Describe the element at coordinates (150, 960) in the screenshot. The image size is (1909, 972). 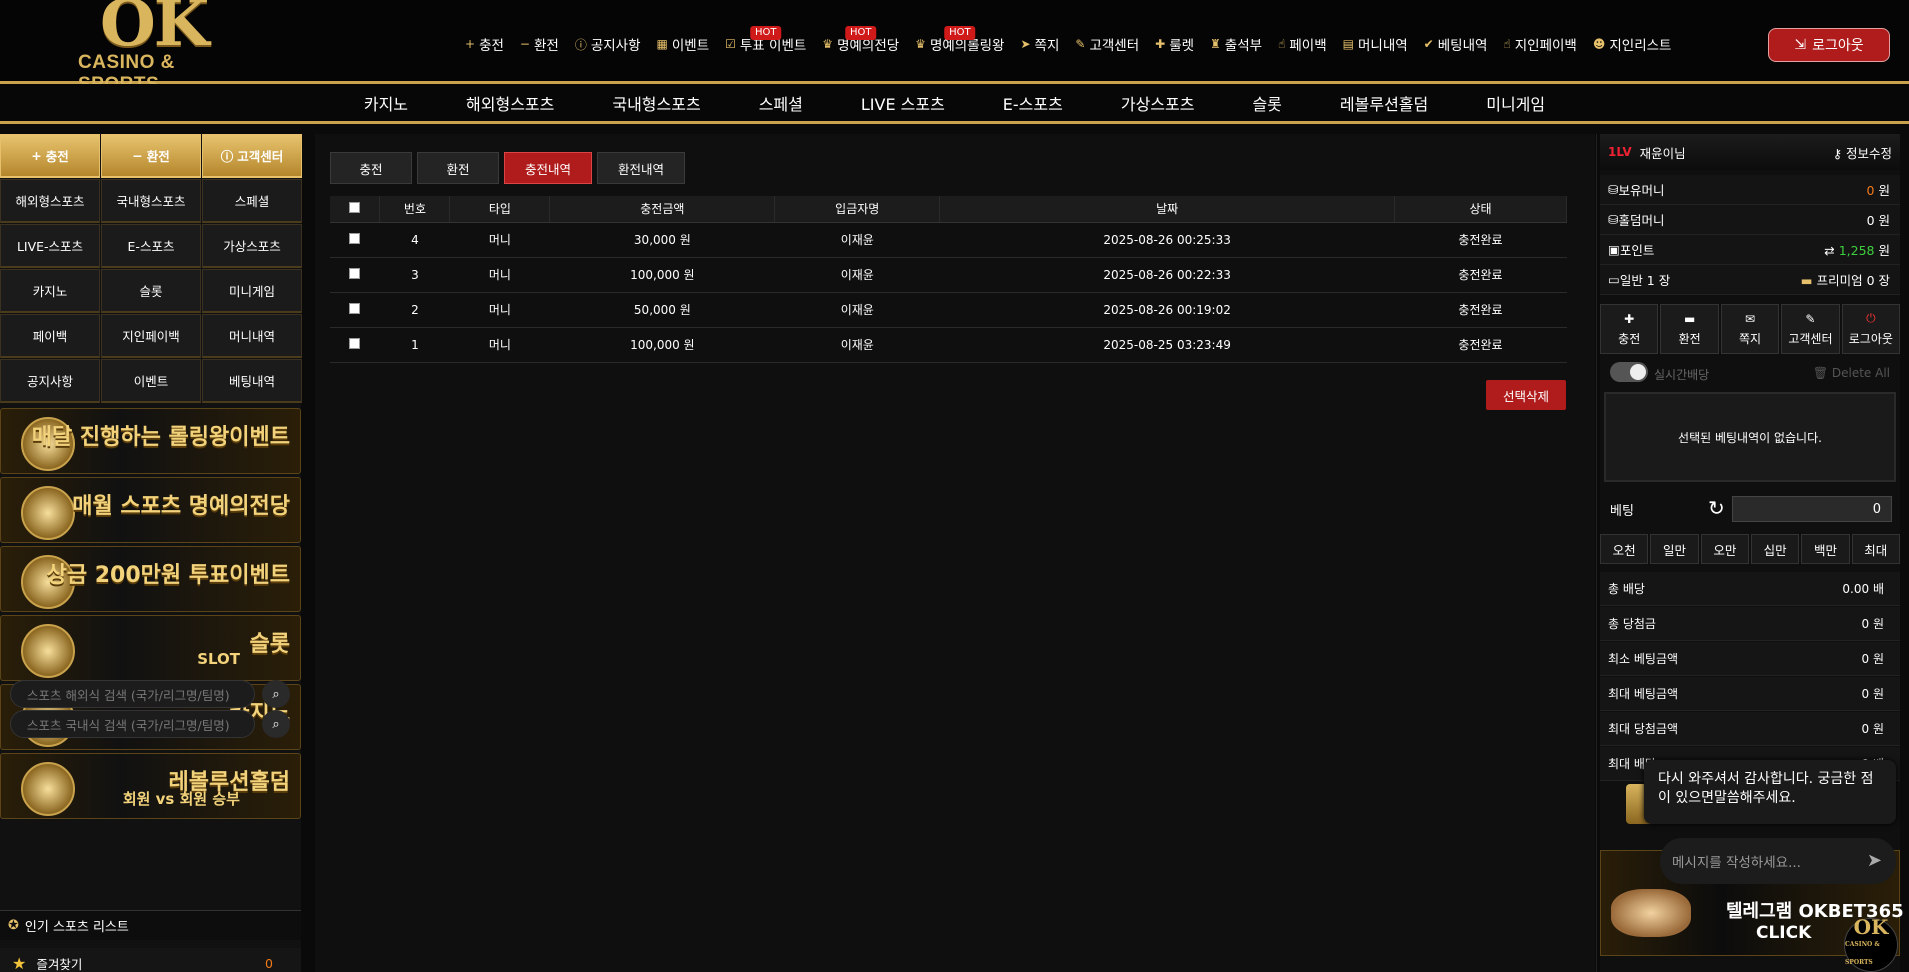
I see `favorites-row: ★ 즐겨찾기 0` at that location.